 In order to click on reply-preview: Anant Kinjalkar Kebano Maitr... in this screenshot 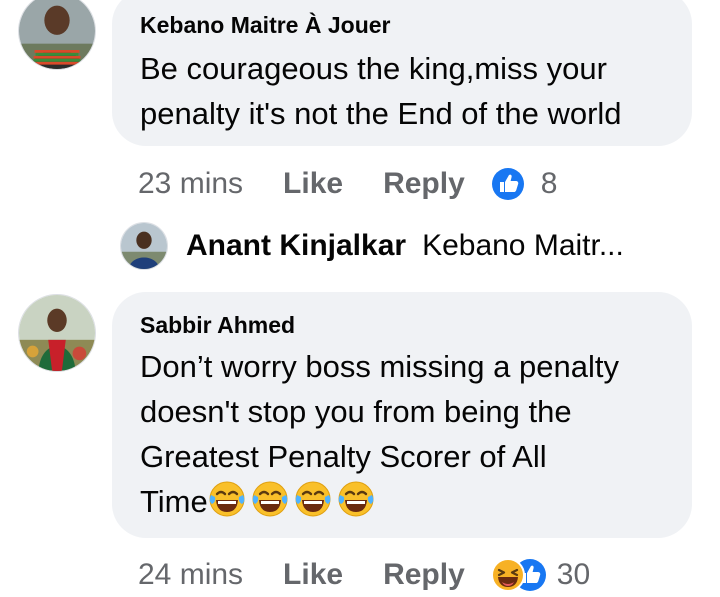, I will do `click(400, 246)`.